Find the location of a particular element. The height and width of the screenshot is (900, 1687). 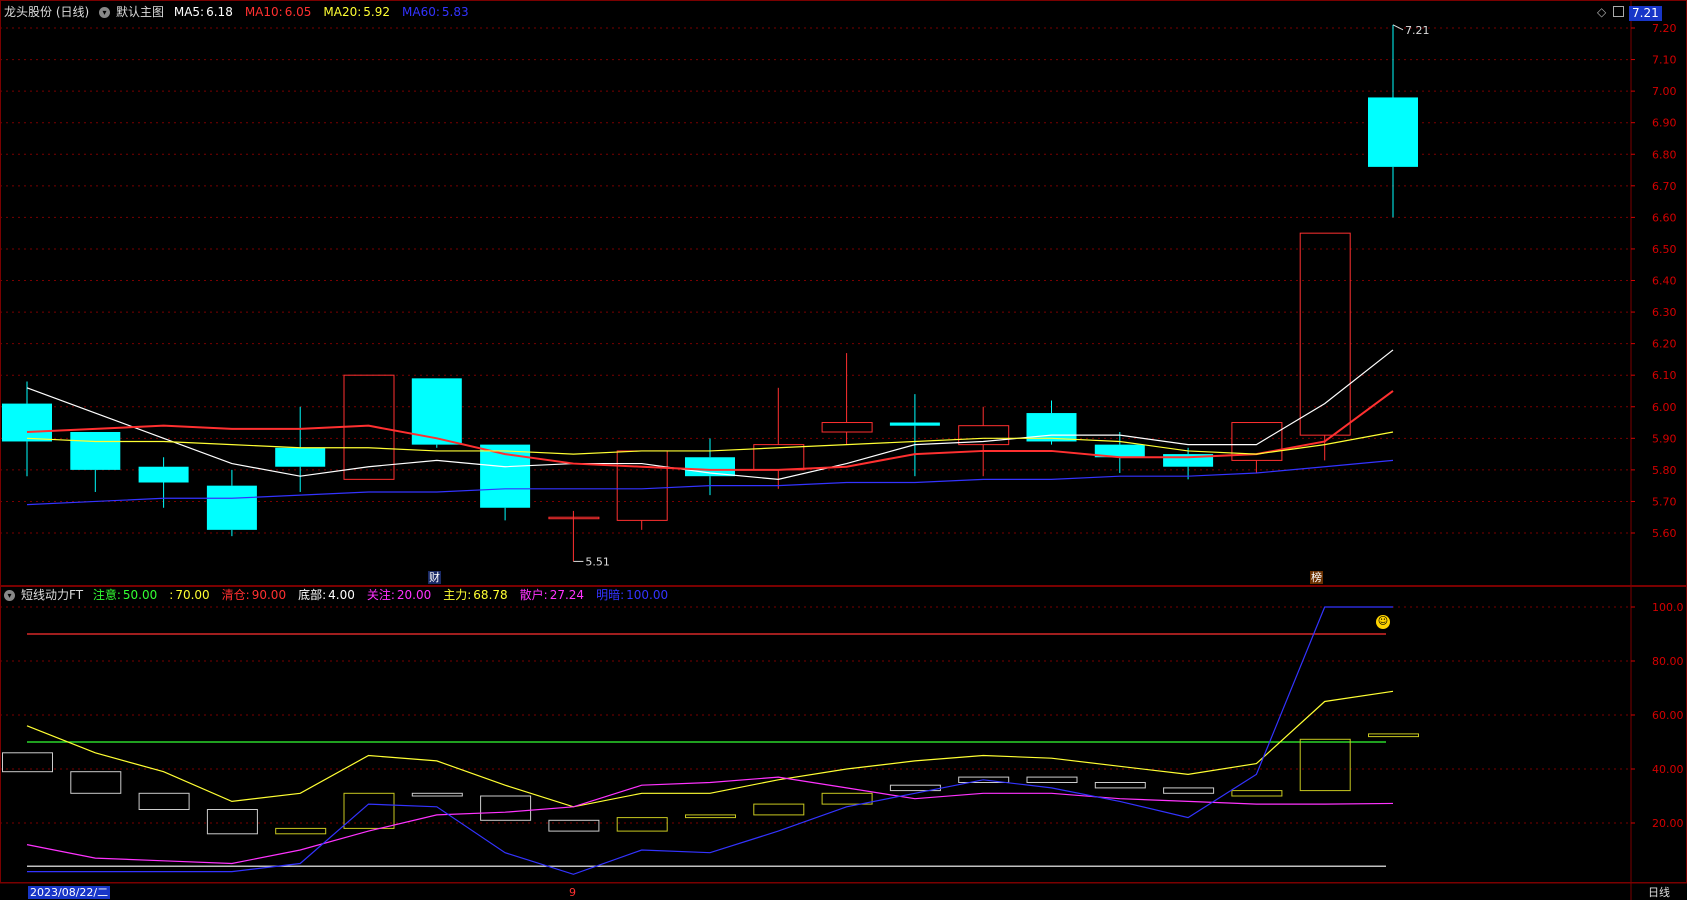

sub-tick-label: 20.00 is located at coordinates (1668, 823).